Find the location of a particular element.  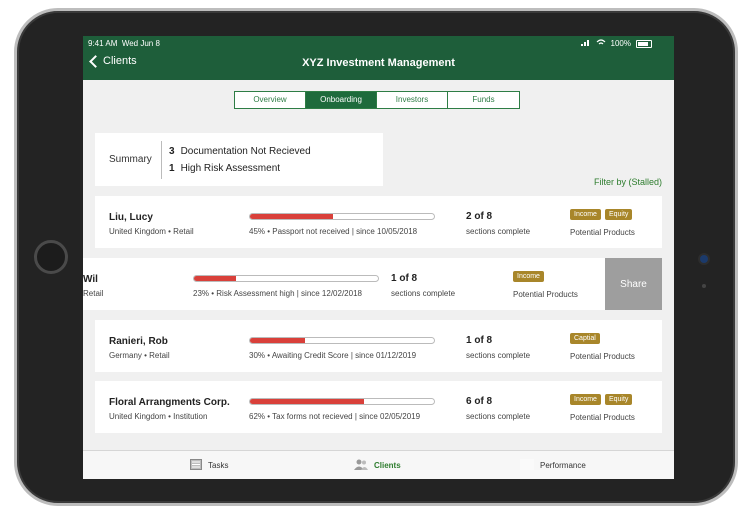

bottom-nav: Tasks Clients Performance is located at coordinates (378, 464).